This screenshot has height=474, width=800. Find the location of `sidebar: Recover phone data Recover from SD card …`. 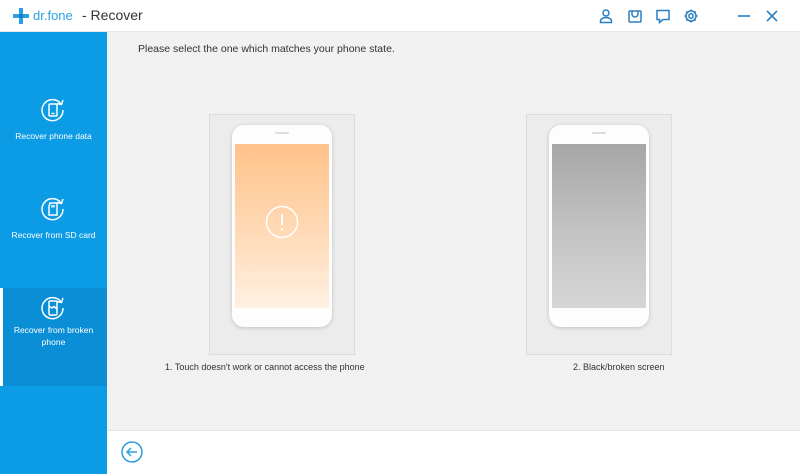

sidebar: Recover phone data Recover from SD card … is located at coordinates (53, 253).